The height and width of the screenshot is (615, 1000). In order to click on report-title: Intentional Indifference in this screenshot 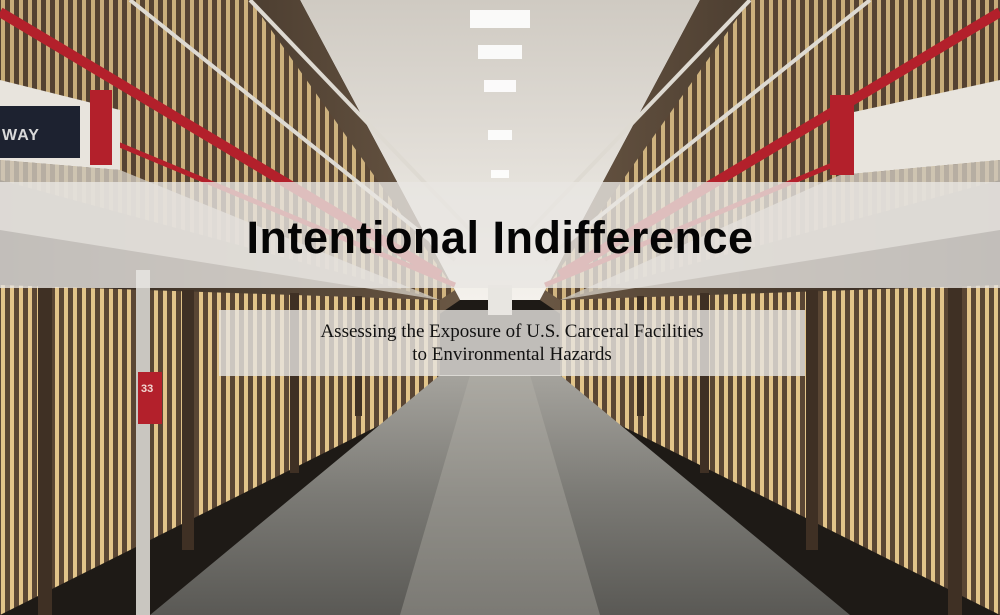, I will do `click(500, 237)`.